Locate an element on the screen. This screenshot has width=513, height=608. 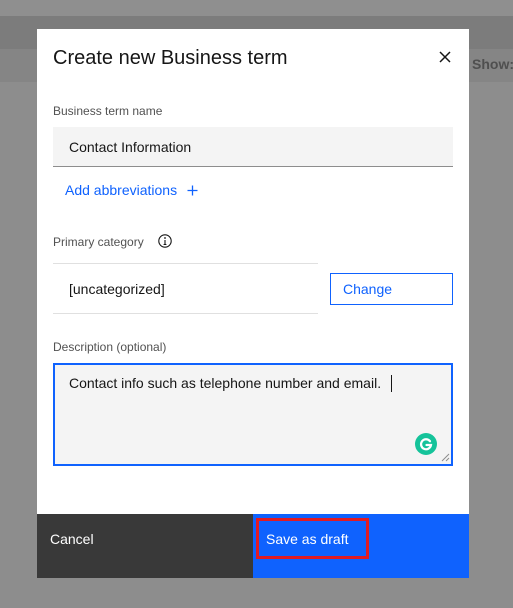
category-value-text: [uncategorized] is located at coordinates (117, 288).